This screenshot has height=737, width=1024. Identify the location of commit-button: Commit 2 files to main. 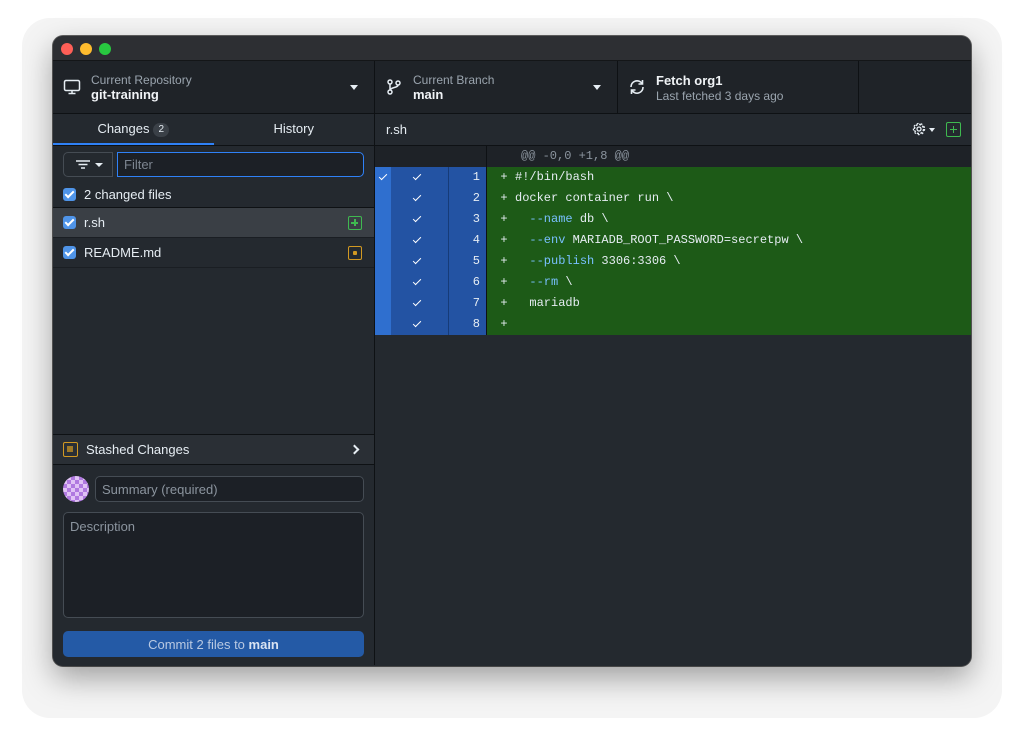
(213, 644).